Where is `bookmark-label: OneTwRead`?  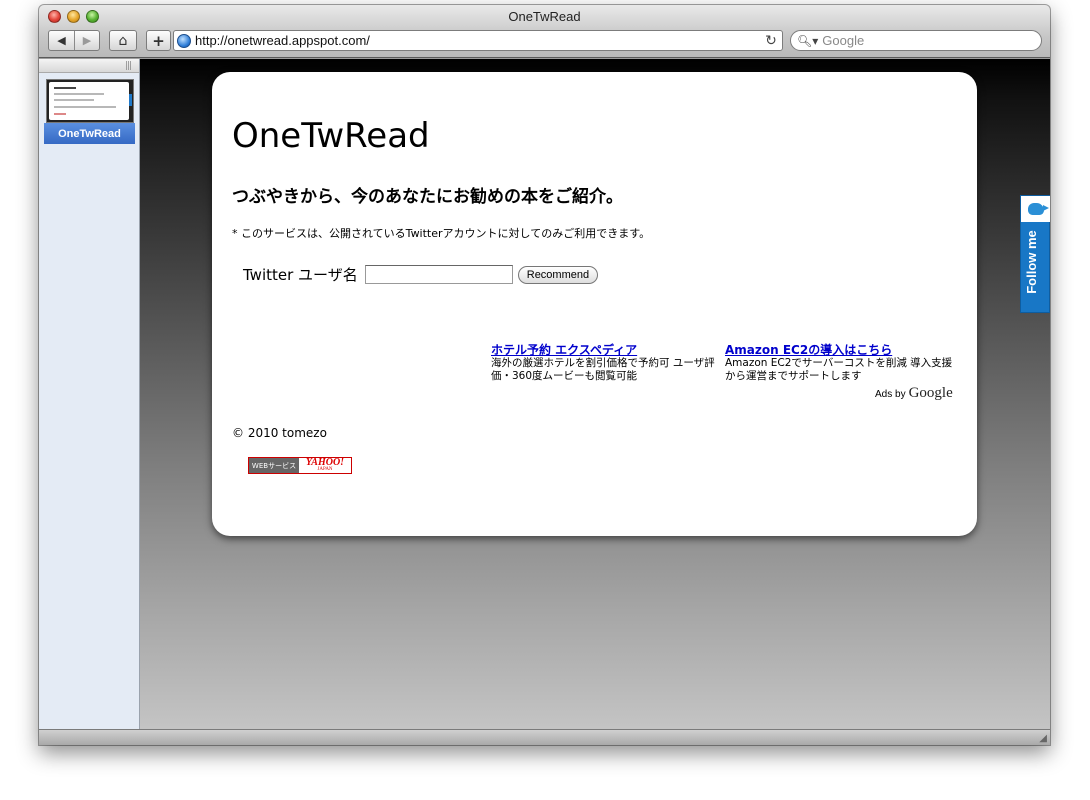 bookmark-label: OneTwRead is located at coordinates (89, 133).